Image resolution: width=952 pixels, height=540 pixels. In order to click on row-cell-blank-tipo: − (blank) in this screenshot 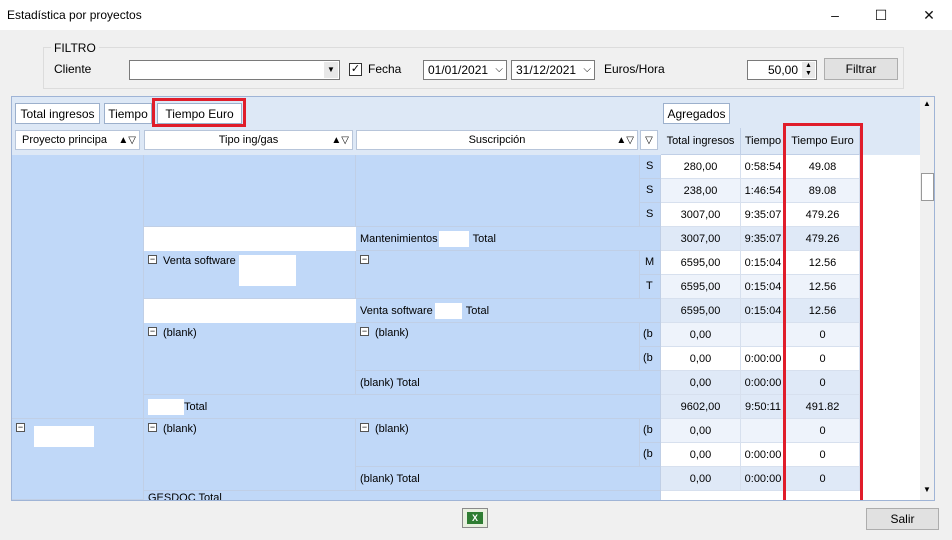, I will do `click(250, 359)`.